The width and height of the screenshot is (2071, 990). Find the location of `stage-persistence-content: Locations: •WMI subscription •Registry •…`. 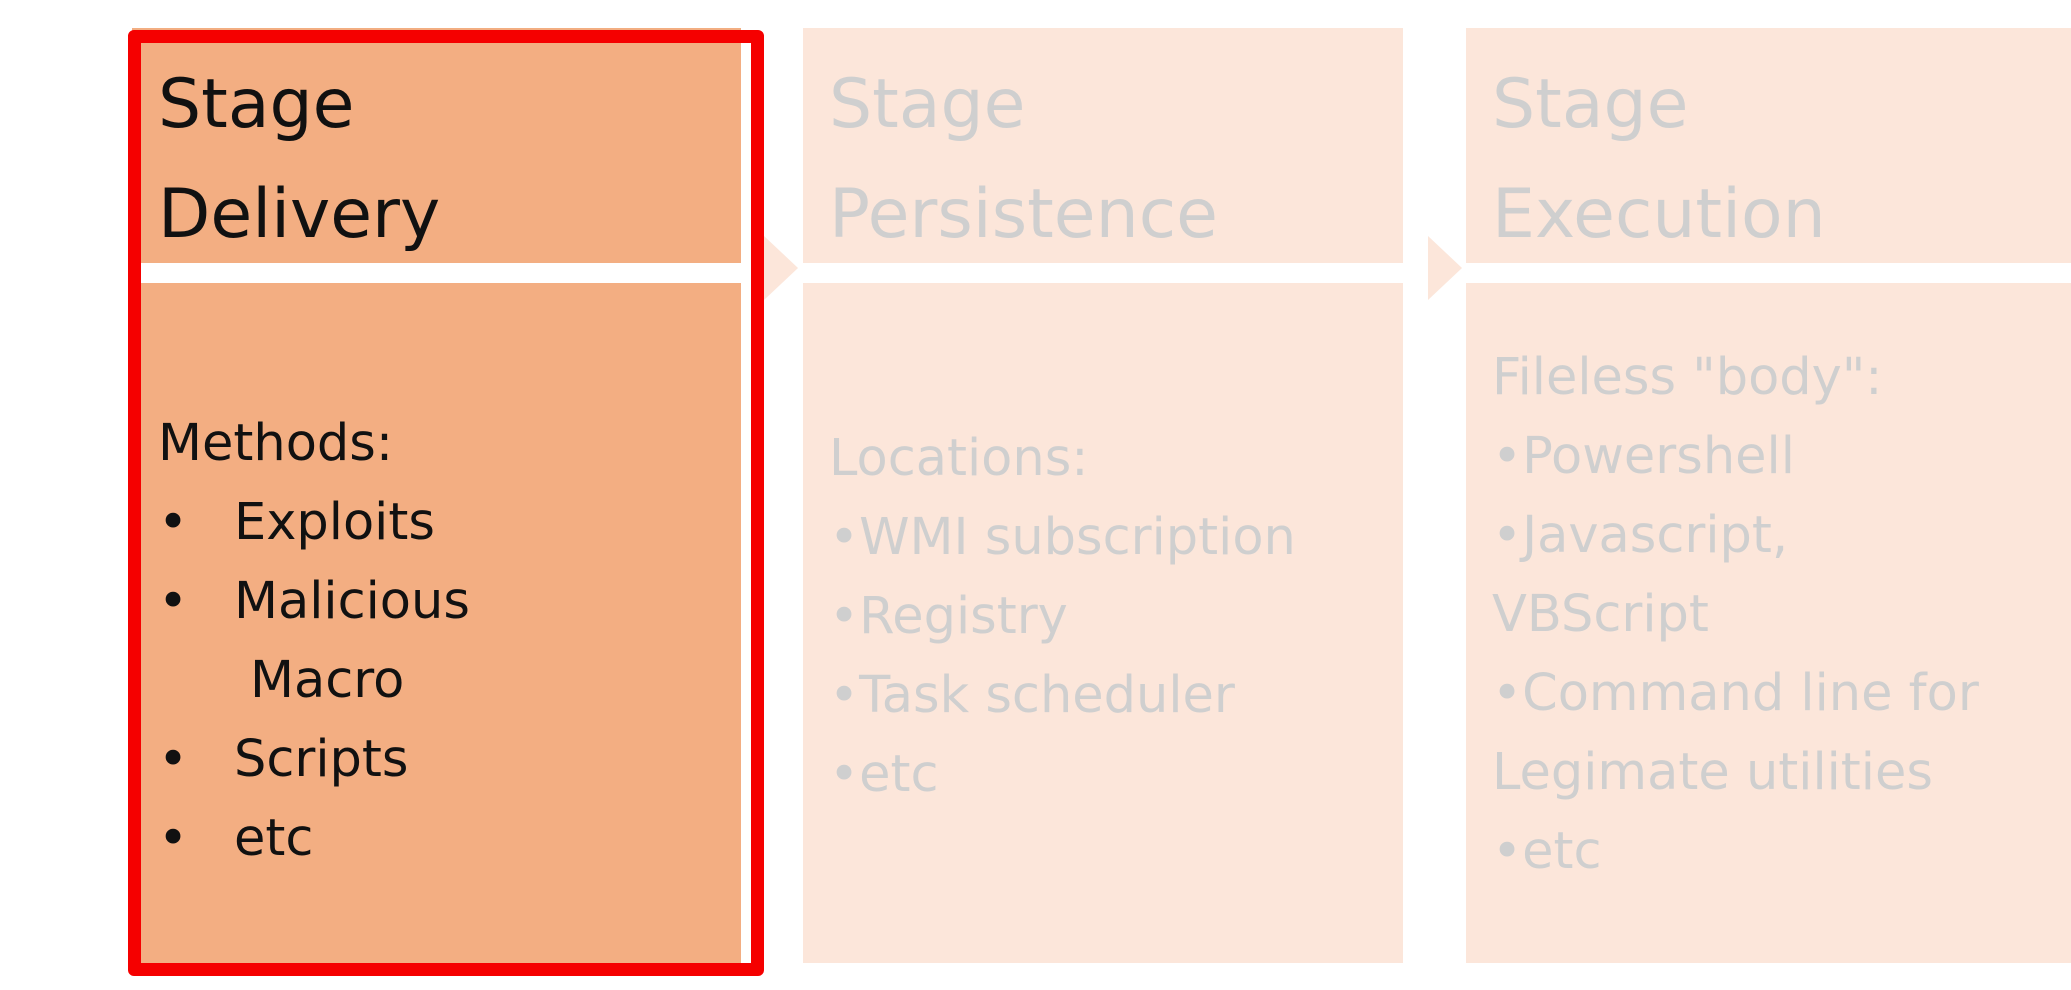

stage-persistence-content: Locations: •WMI subscription •Registry •… is located at coordinates (1062, 616).